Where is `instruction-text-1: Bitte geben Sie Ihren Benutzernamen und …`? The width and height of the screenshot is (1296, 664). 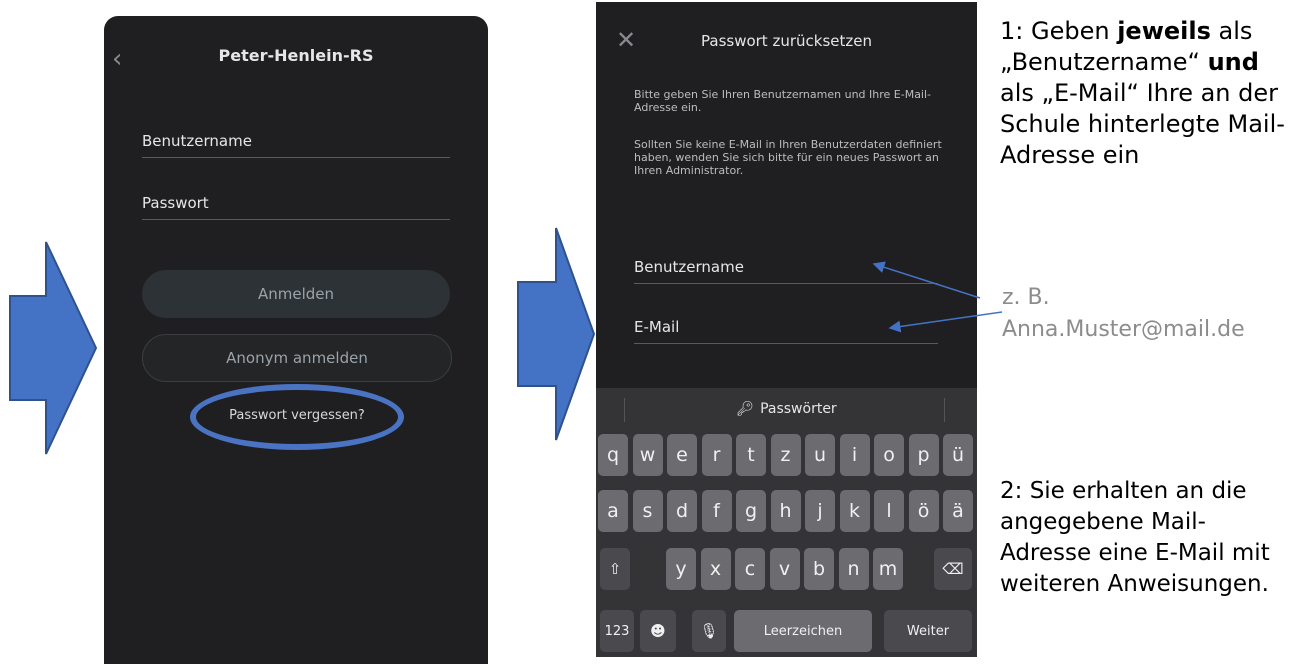
instruction-text-1: Bitte geben Sie Ihren Benutzernamen und … is located at coordinates (783, 101).